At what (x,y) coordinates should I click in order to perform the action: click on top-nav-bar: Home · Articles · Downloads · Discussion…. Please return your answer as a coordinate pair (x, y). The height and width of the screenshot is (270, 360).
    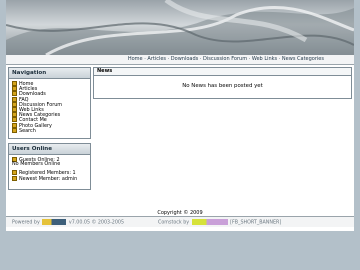
    Looking at the image, I should click on (180, 60).